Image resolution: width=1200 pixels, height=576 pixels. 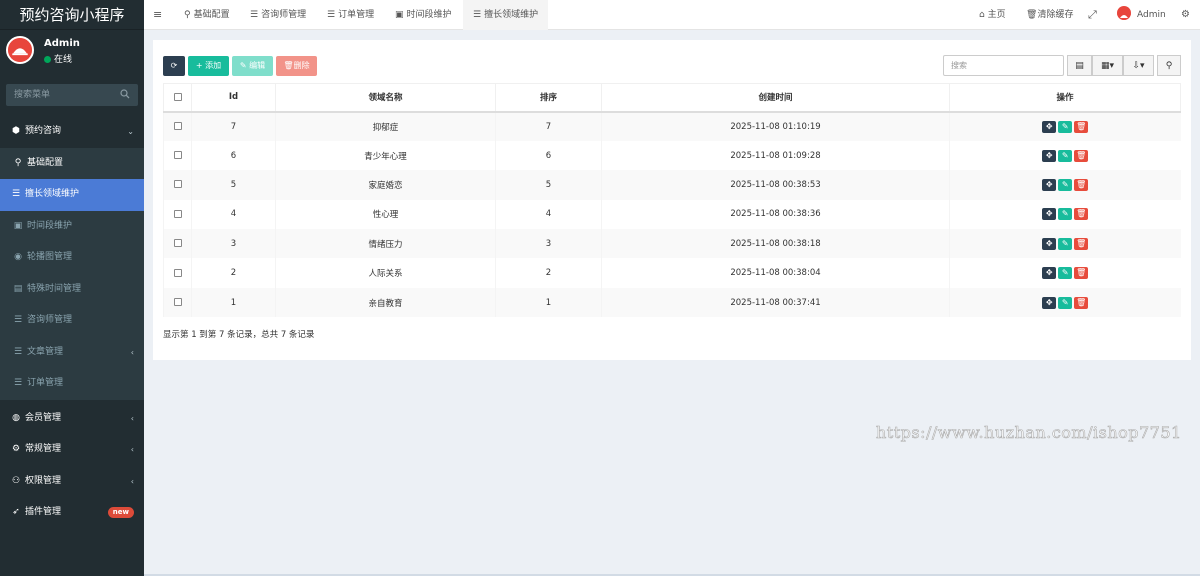 I want to click on tab-counselor: ☰ 咨询师管理, so click(x=278, y=15).